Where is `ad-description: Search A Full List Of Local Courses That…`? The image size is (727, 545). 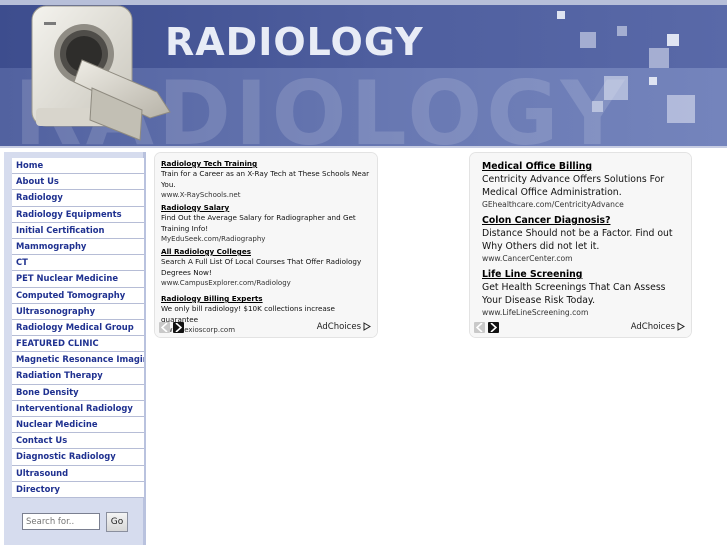 ad-description: Search A Full List Of Local Courses That… is located at coordinates (261, 267).